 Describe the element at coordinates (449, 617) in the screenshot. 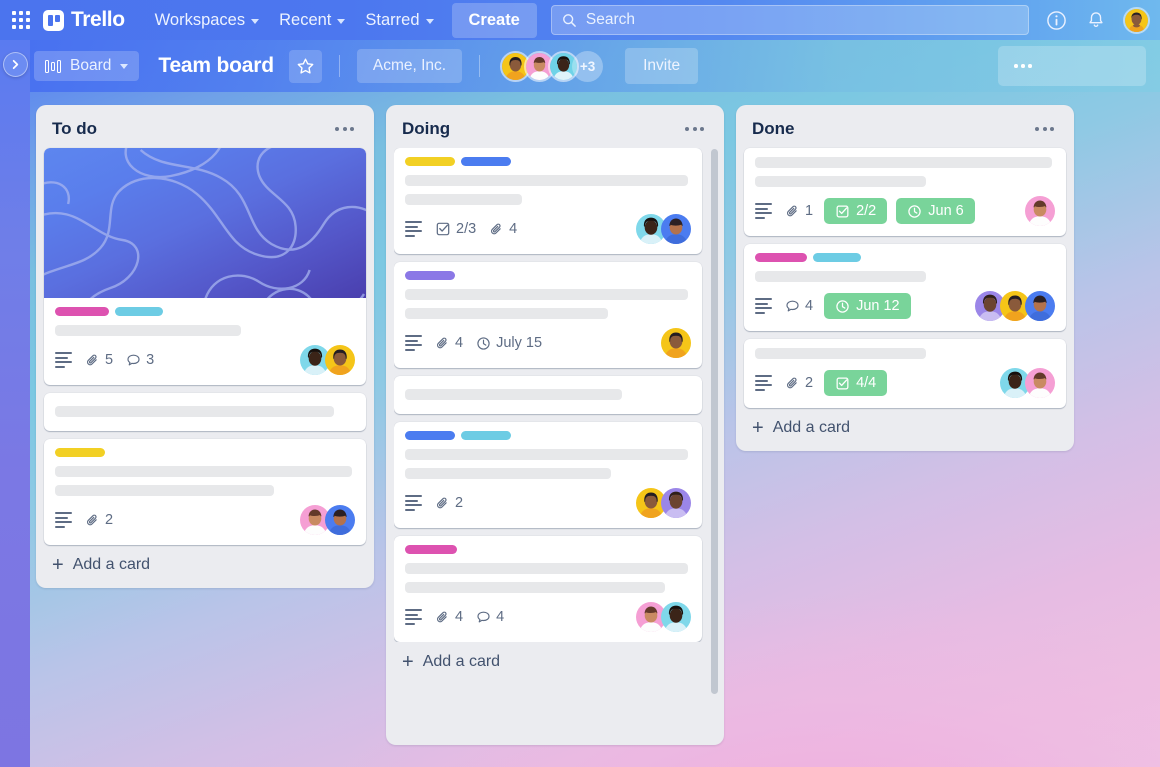

I see `attachment-count: 4` at that location.